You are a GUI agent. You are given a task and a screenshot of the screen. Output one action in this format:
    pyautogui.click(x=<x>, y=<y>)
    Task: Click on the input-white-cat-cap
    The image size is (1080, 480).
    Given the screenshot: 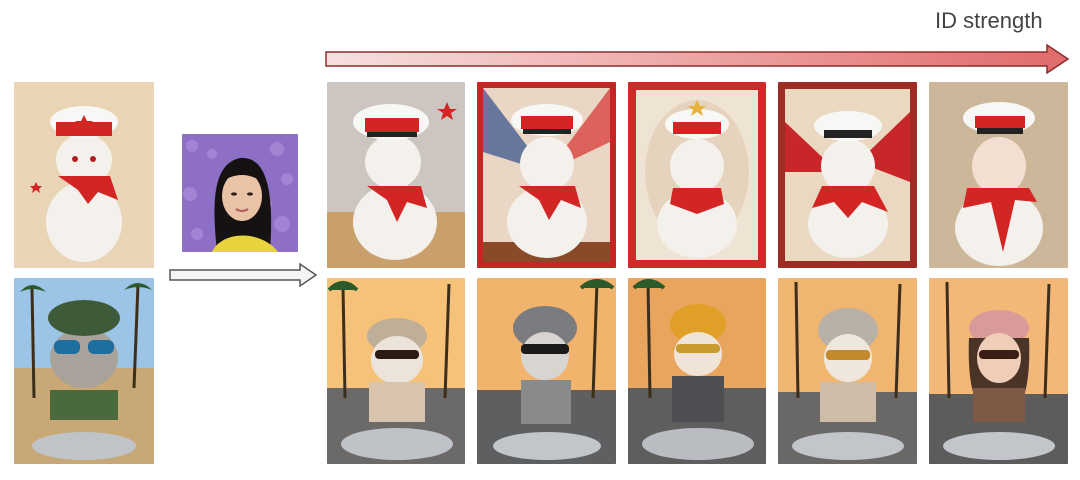 What is the action you would take?
    pyautogui.click(x=84, y=175)
    